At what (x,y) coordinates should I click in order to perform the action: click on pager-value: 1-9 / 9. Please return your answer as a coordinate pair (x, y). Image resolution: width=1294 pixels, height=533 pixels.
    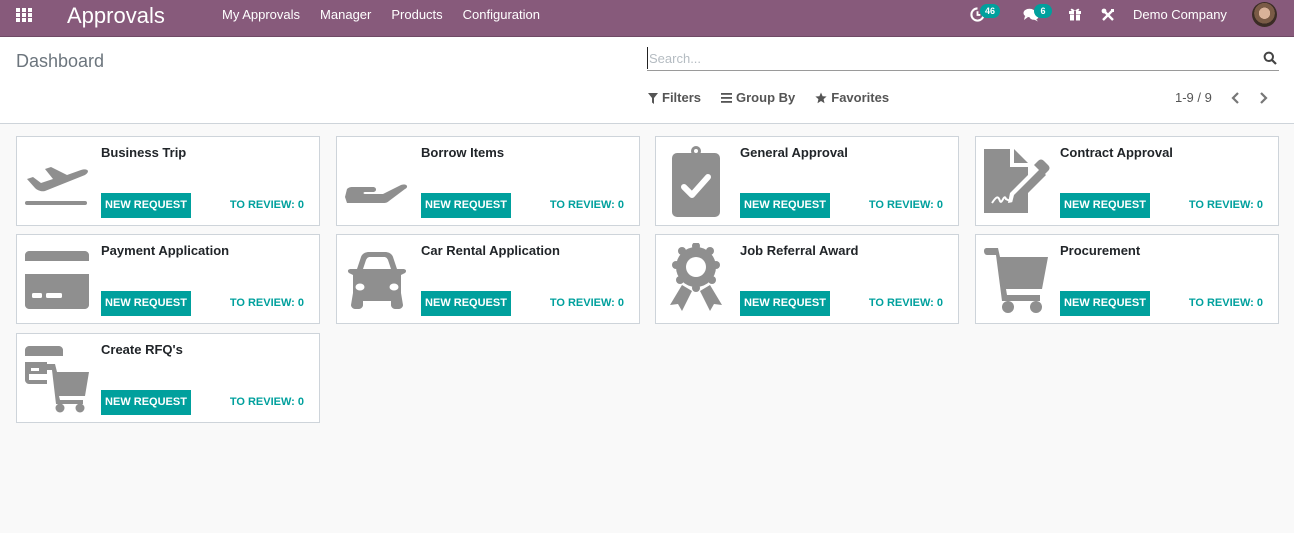
    Looking at the image, I should click on (1193, 98).